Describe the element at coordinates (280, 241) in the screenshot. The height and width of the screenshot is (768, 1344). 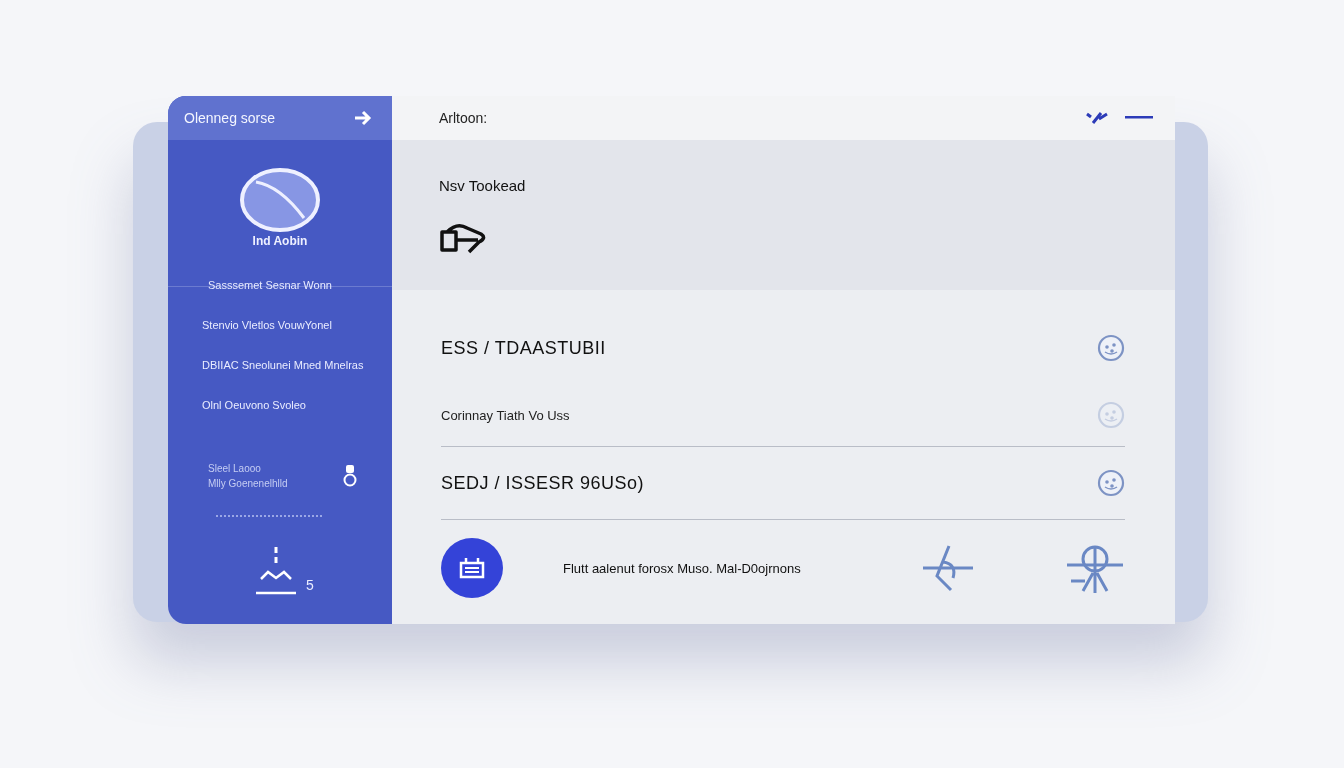
I see `profile-name: Ind Aobin` at that location.